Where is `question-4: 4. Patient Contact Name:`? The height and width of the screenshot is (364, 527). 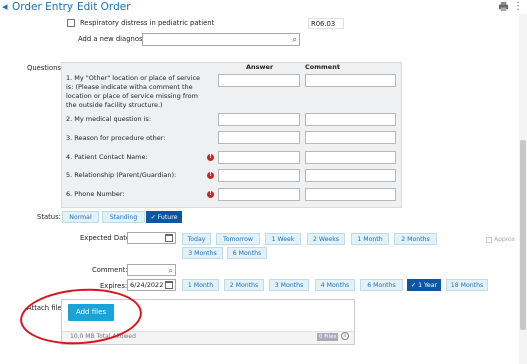 question-4: 4. Patient Contact Name: is located at coordinates (107, 157).